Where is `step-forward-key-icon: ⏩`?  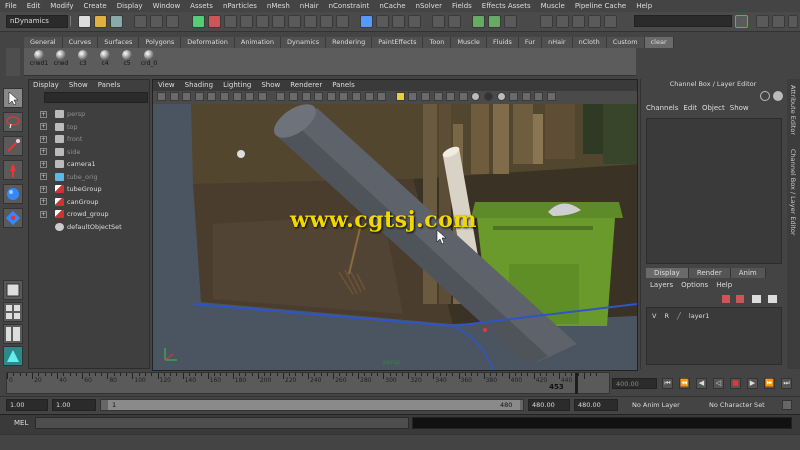 step-forward-key-icon: ⏩ is located at coordinates (769, 383).